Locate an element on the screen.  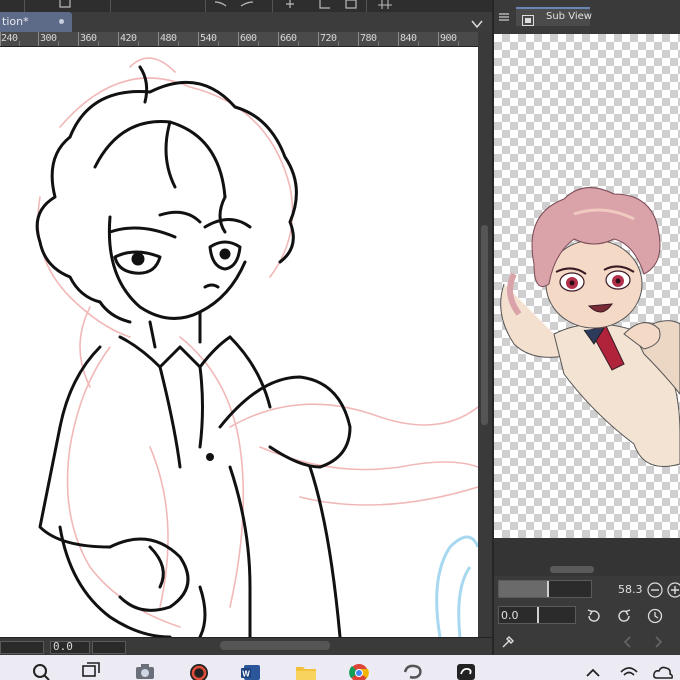
eyedropper-icon is located at coordinates (508, 642).